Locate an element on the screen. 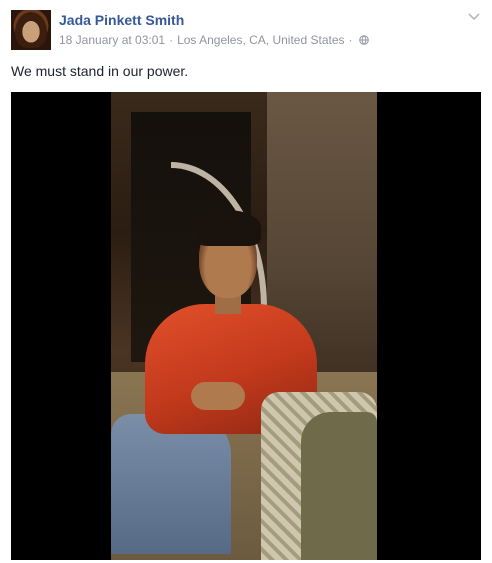  green-cushion is located at coordinates (339, 486).